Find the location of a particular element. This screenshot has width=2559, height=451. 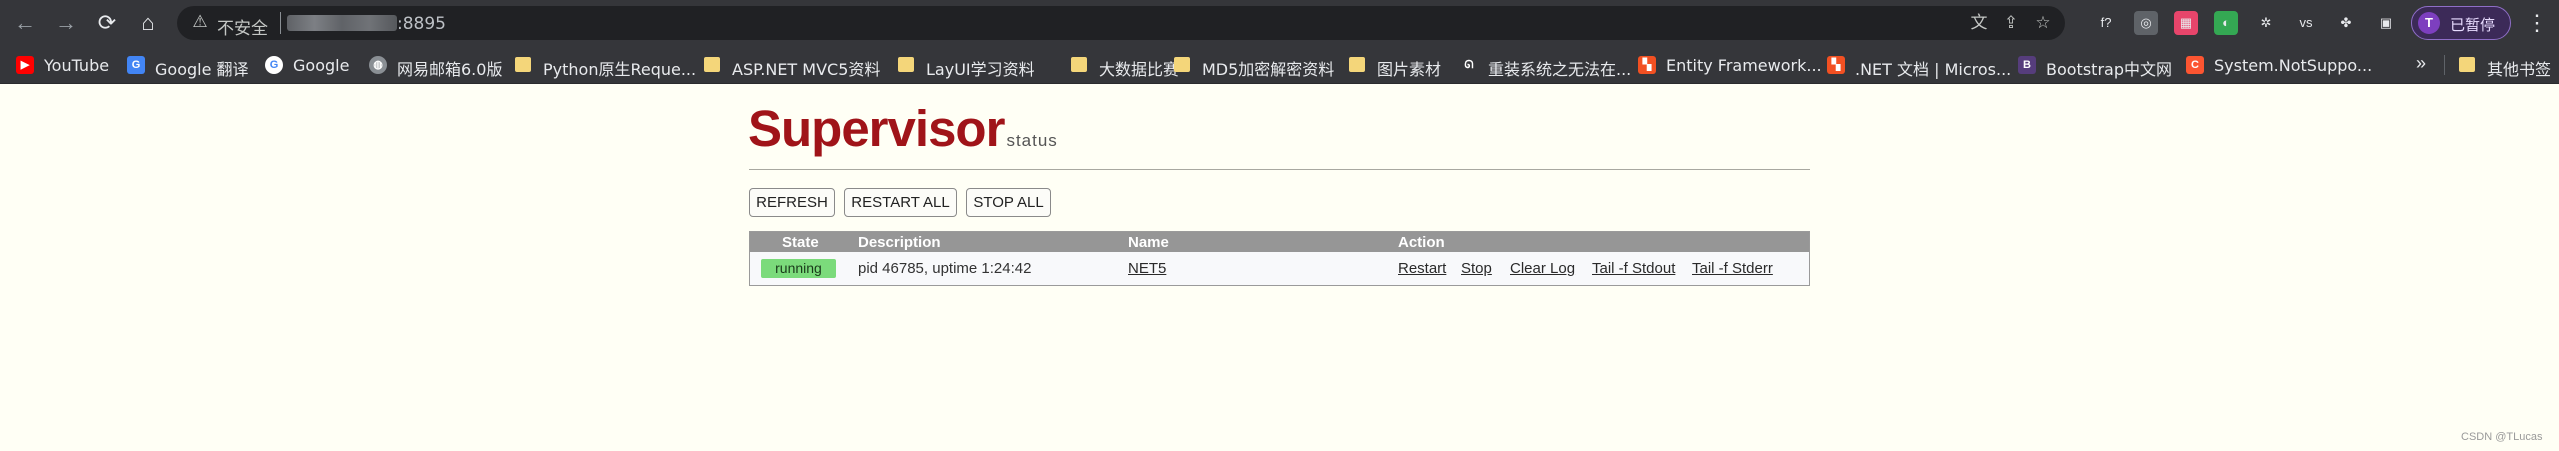

bookmark-label: Google is located at coordinates (321, 65).